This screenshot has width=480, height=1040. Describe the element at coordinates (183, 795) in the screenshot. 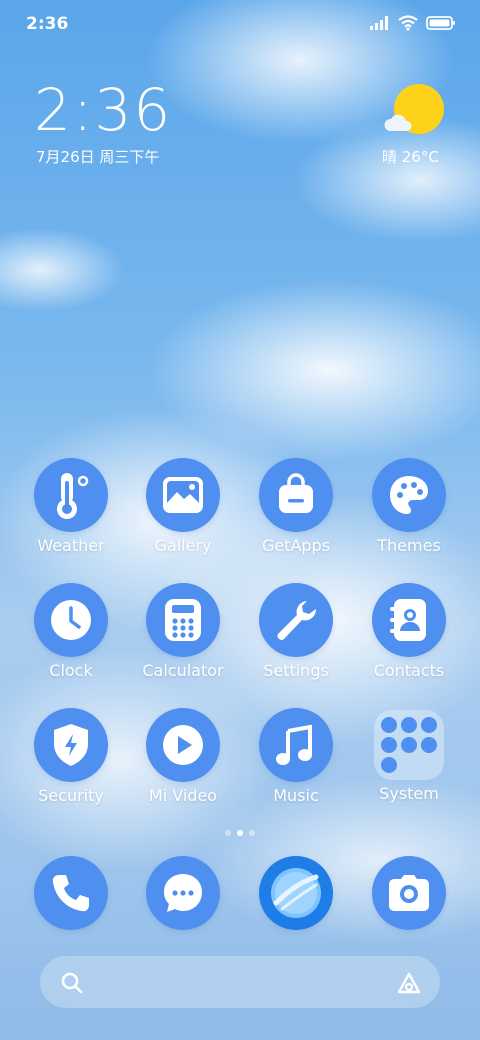

I see `app-label: Mi Video` at that location.